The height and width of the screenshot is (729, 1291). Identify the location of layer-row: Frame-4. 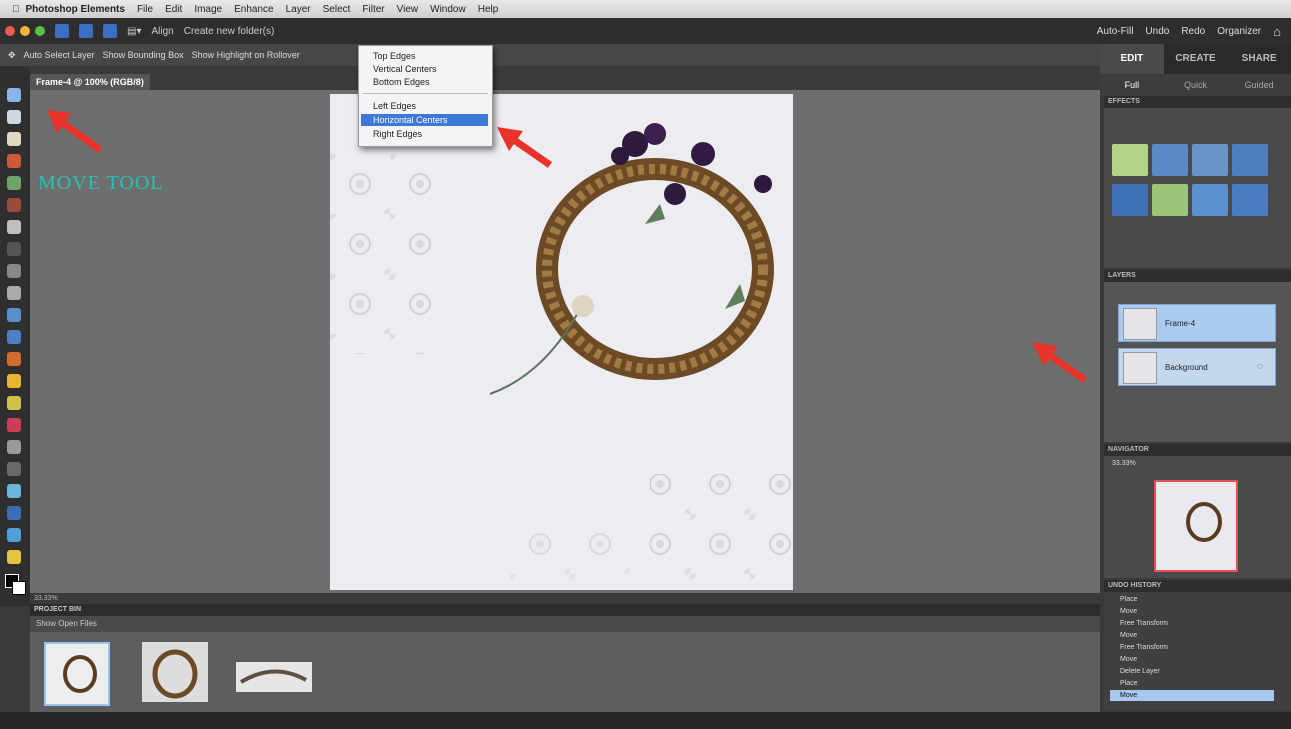
(1197, 323).